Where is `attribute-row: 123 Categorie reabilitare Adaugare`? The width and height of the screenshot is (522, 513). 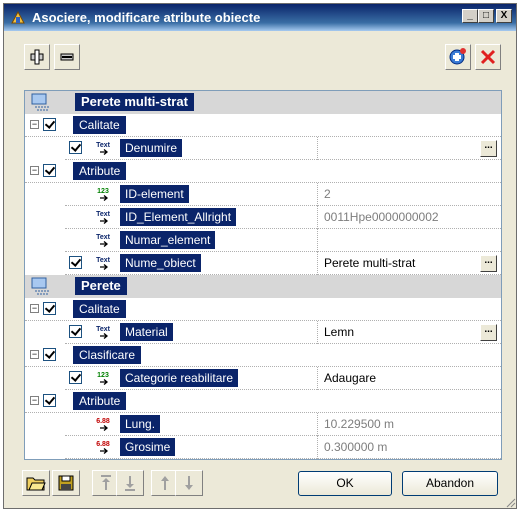
attribute-row: 123 Categorie reabilitare Adaugare is located at coordinates (263, 378).